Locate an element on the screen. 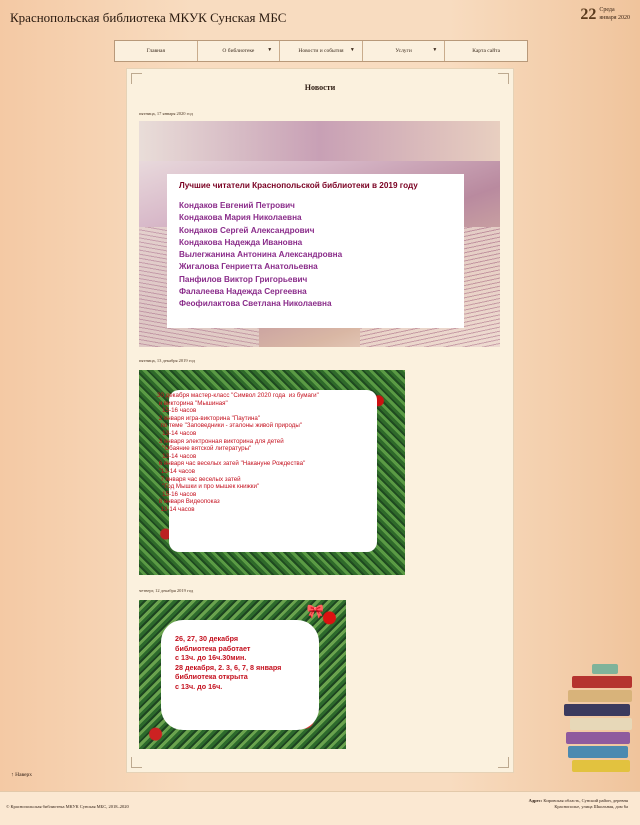 The width and height of the screenshot is (640, 825). reader-name: Жигалова Генриетта Анатольевна is located at coordinates (248, 267).